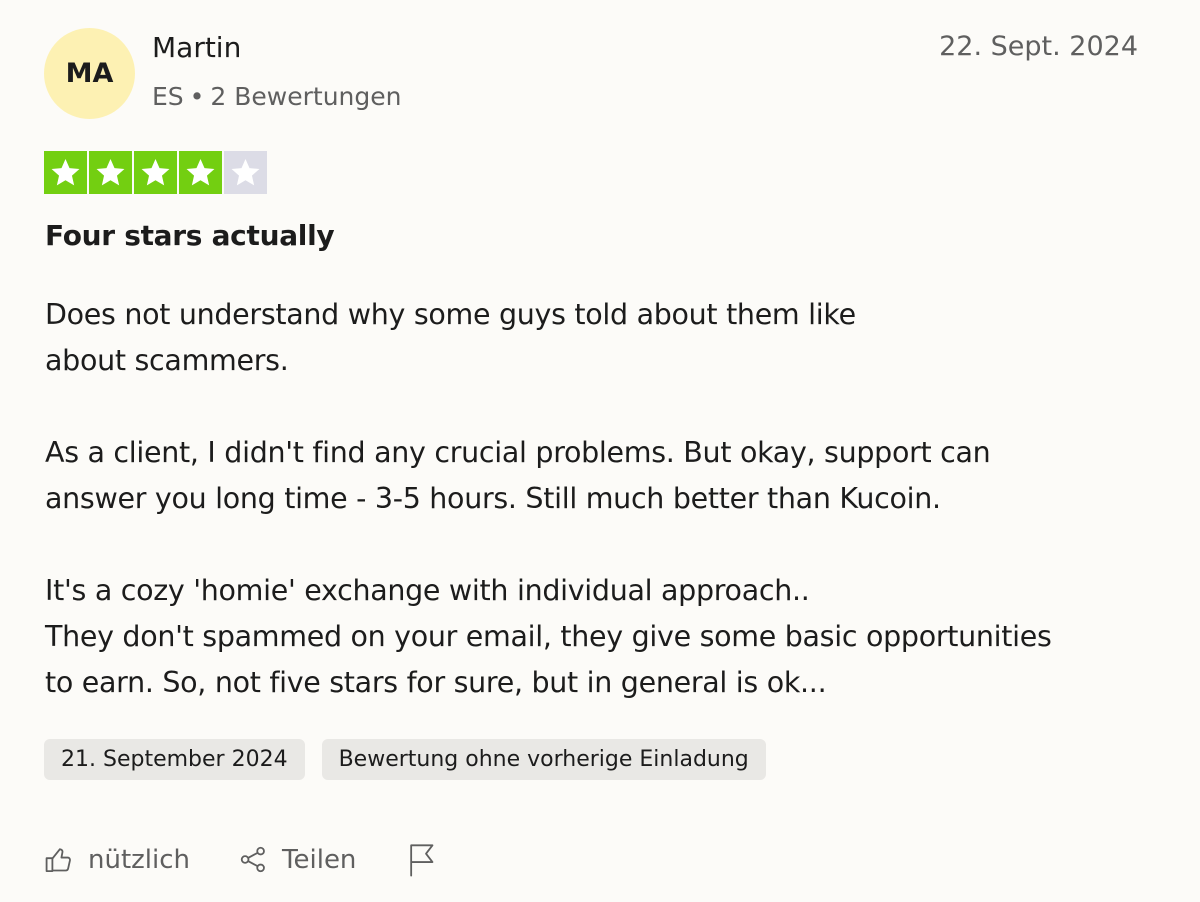  What do you see at coordinates (139, 859) in the screenshot?
I see `useful-label: nützlich` at bounding box center [139, 859].